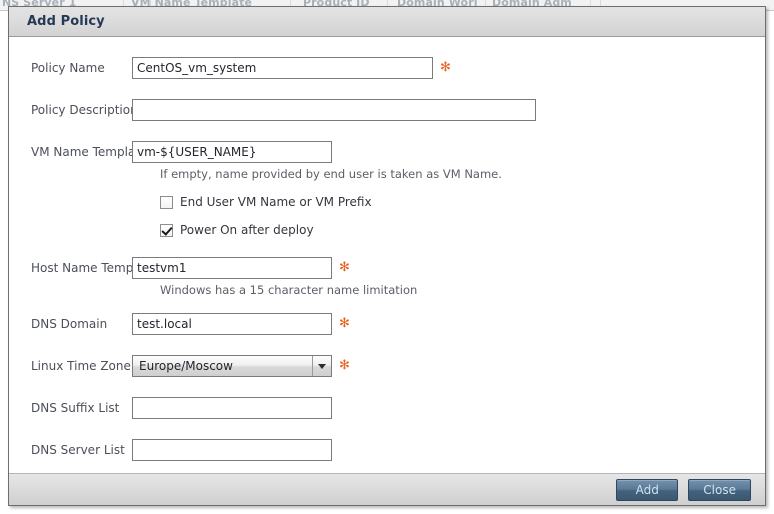 The height and width of the screenshot is (514, 774). What do you see at coordinates (387, 268) in the screenshot?
I see `field-row-host-name-template: Host Name Template ✻` at bounding box center [387, 268].